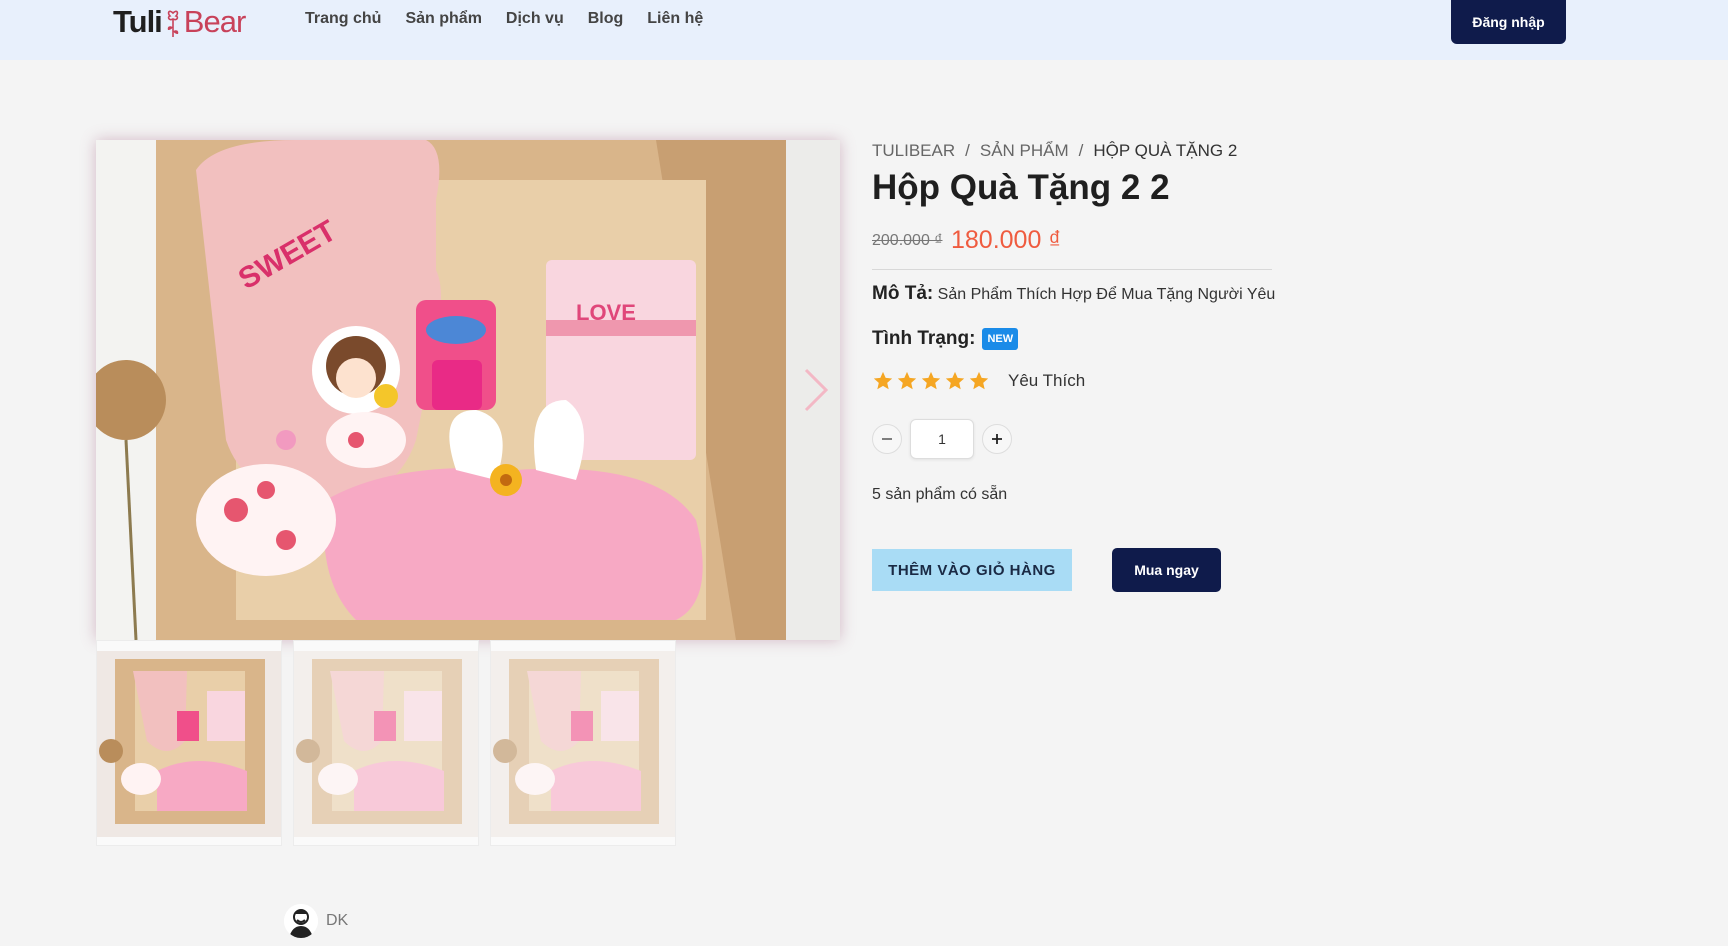 The image size is (1728, 946). Describe the element at coordinates (1106, 294) in the screenshot. I see `description-text: Sản Phẩm Thích Hợp Để Mua Tặng Người Yêu` at that location.